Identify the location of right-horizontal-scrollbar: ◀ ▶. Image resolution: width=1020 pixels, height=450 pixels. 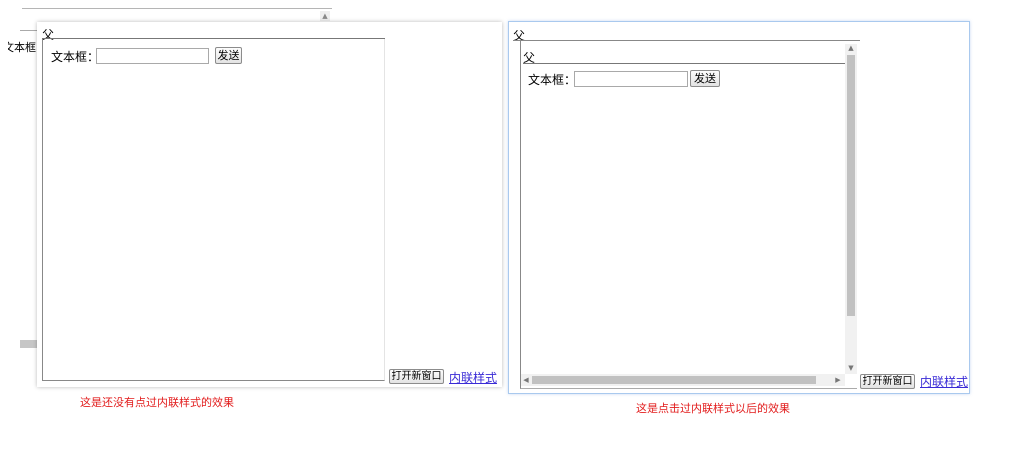
(683, 380).